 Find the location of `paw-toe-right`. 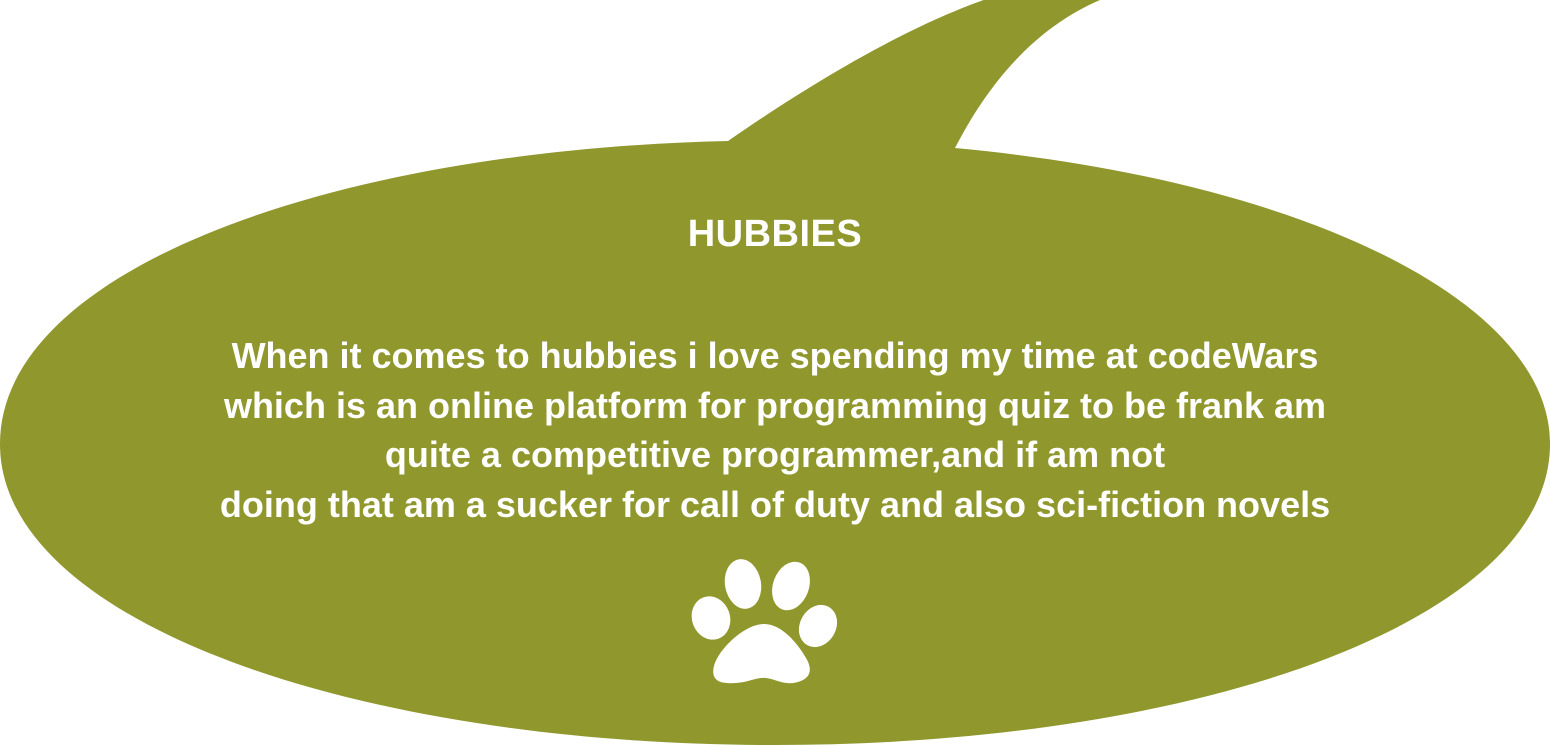

paw-toe-right is located at coordinates (818, 626).